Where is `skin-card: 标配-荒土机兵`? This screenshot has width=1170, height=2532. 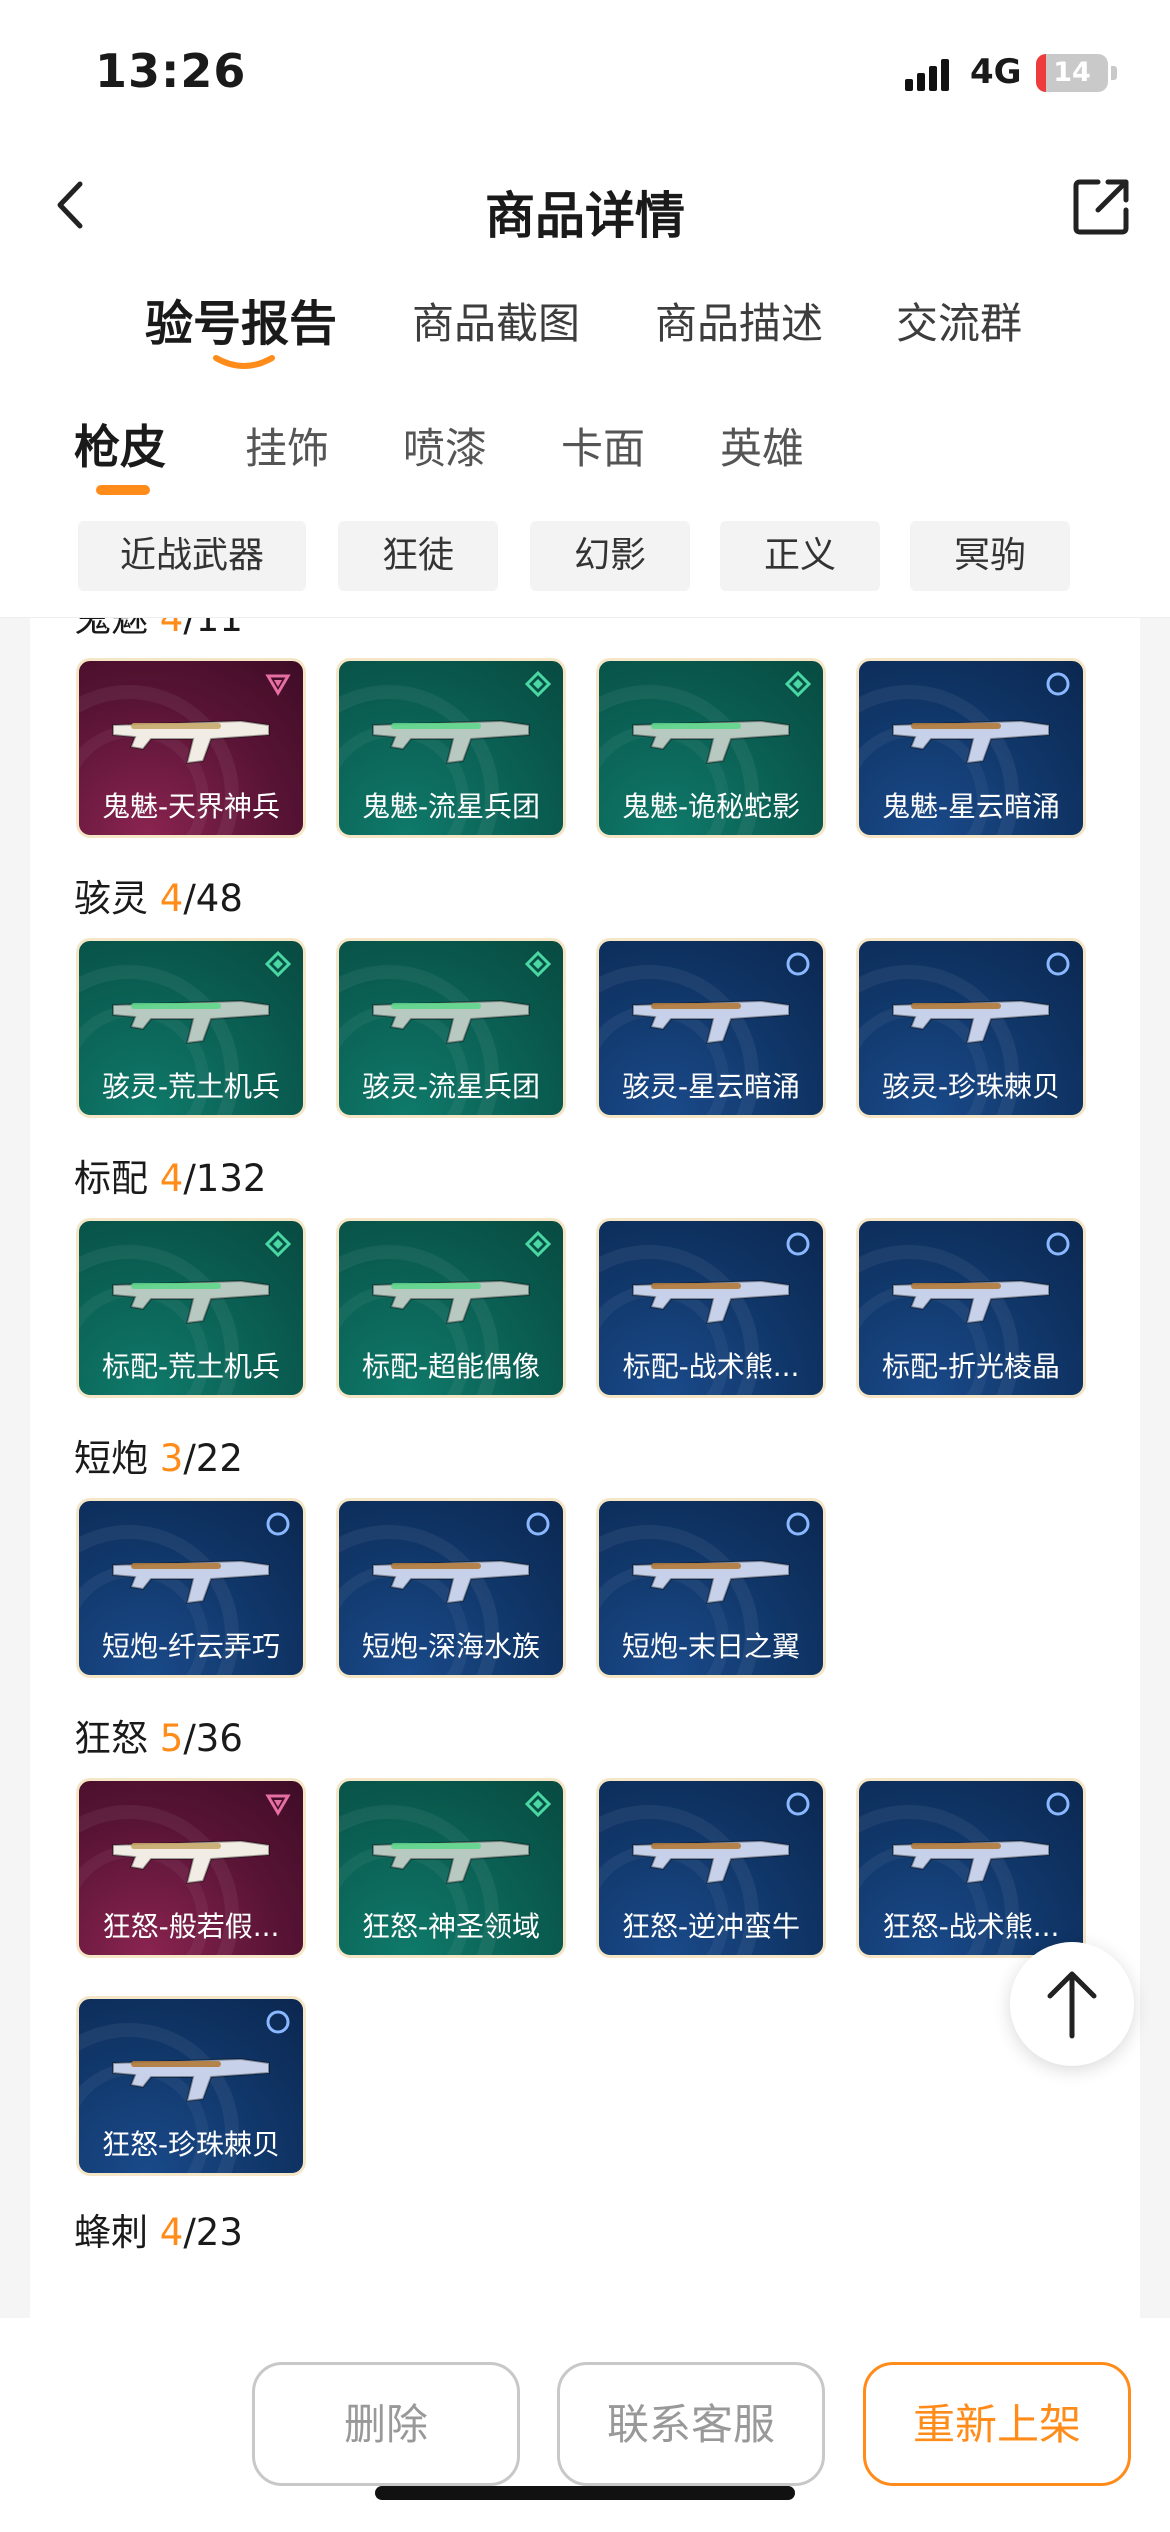 skin-card: 标配-荒土机兵 is located at coordinates (191, 1308).